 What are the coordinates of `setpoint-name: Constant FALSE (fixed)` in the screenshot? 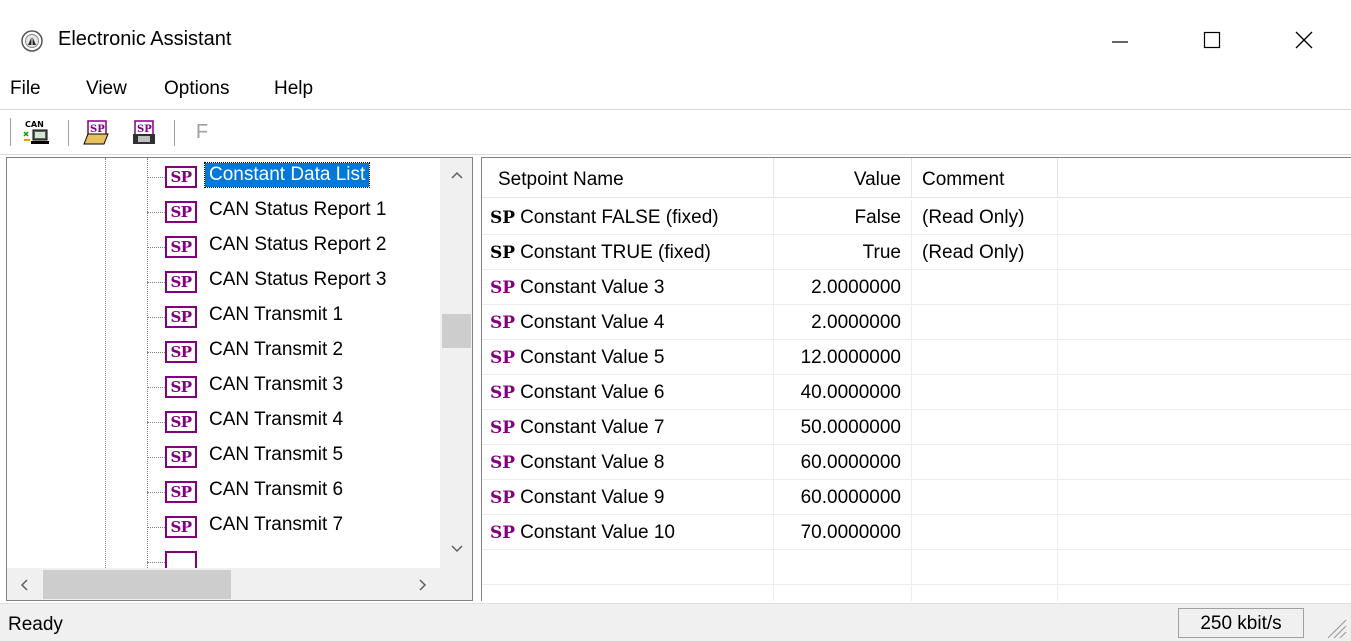 It's located at (619, 217).